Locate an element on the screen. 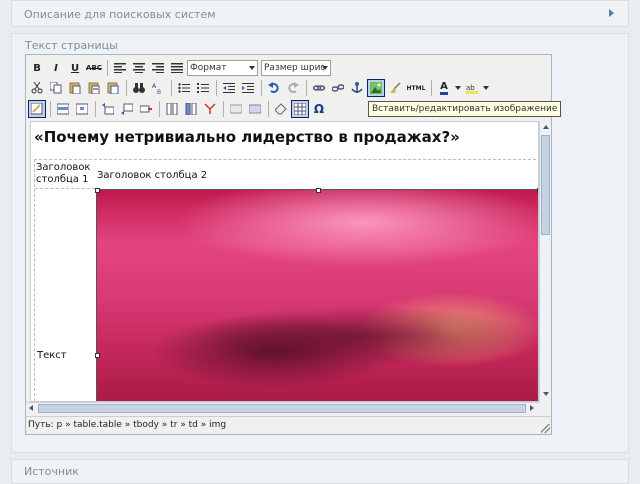 This screenshot has width=640, height=484. insert-row-after-button is located at coordinates (127, 109).